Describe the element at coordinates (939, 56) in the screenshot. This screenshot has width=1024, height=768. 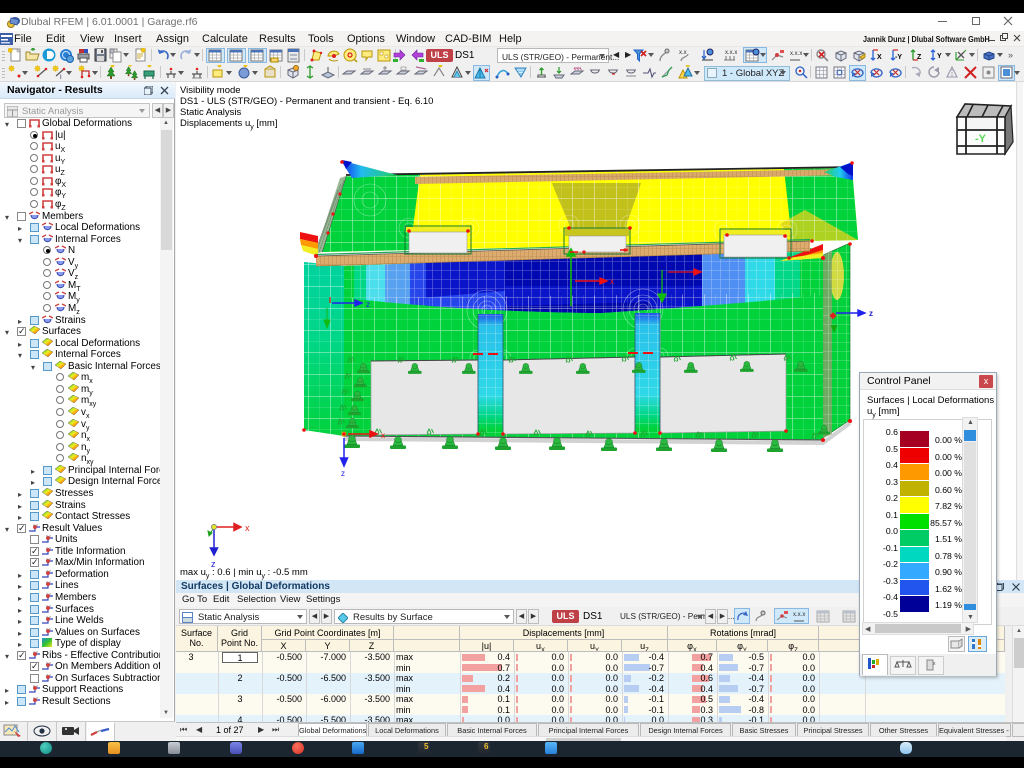
I see `svg-text: Y` at that location.